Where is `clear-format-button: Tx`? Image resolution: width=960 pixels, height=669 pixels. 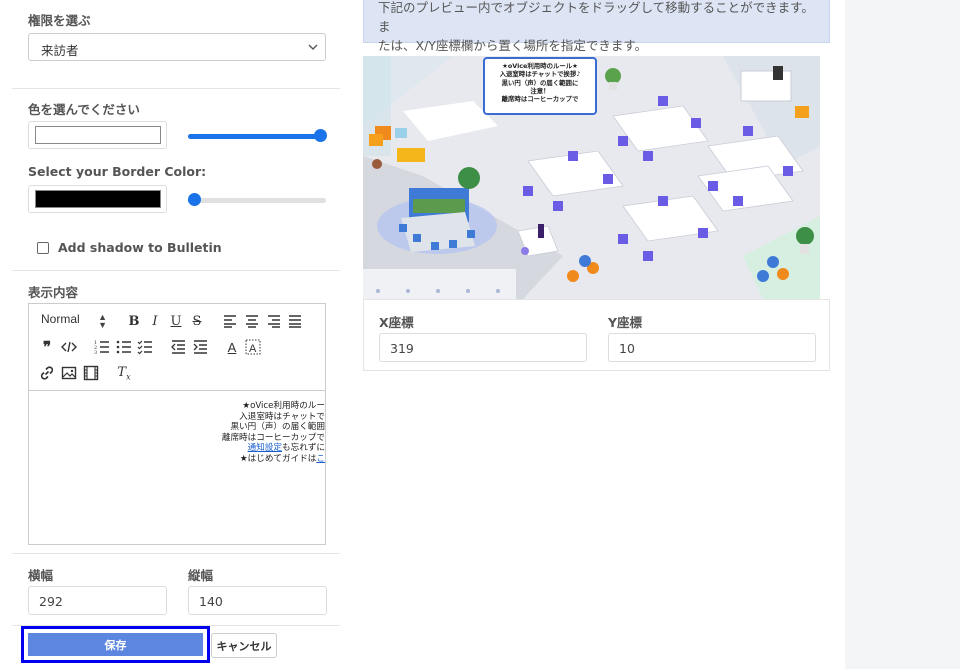
clear-format-button: Tx is located at coordinates (124, 373).